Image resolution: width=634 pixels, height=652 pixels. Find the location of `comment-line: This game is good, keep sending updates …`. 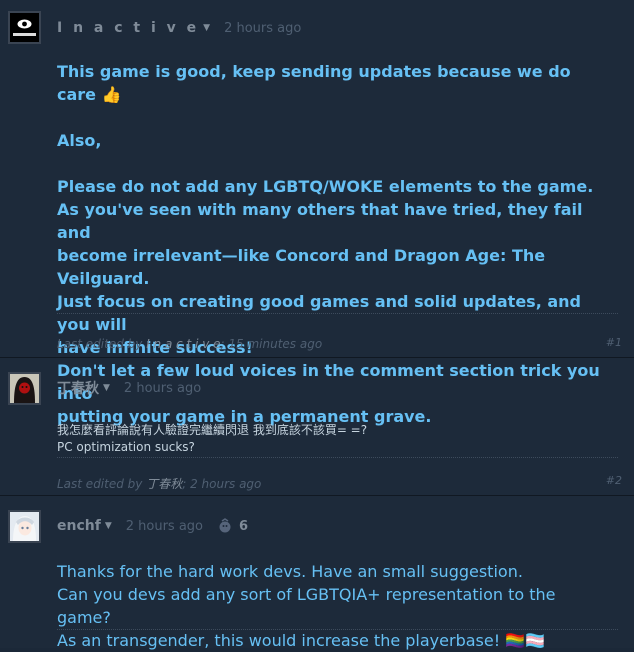

comment-line: This game is good, keep sending updates … is located at coordinates (314, 83).